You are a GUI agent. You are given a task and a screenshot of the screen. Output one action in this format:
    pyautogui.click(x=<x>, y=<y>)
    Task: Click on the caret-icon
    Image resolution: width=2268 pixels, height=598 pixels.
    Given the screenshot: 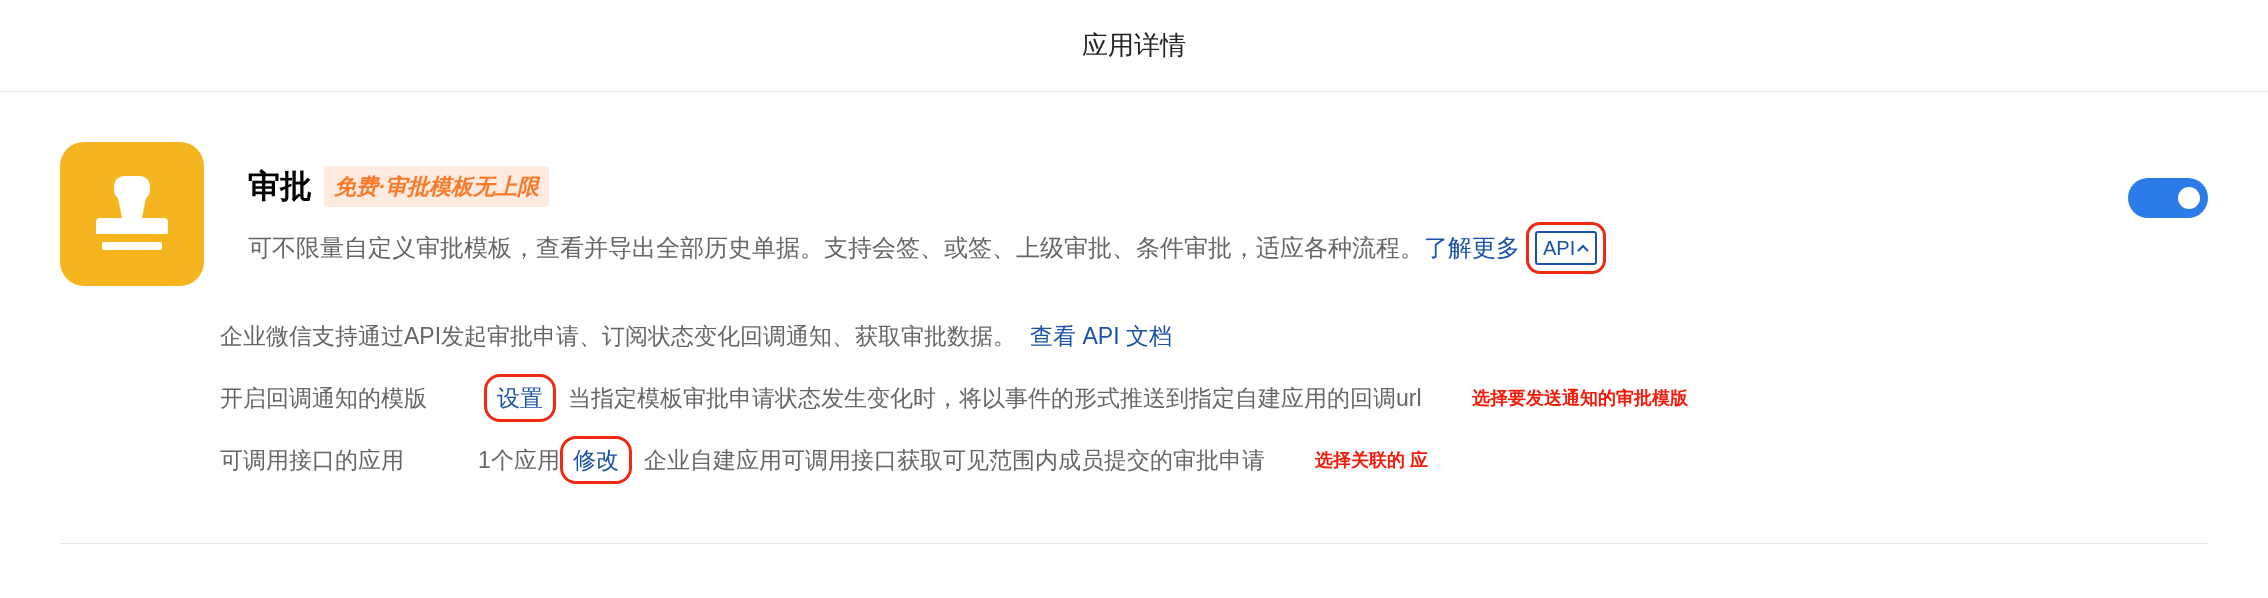 What is the action you would take?
    pyautogui.click(x=1583, y=248)
    